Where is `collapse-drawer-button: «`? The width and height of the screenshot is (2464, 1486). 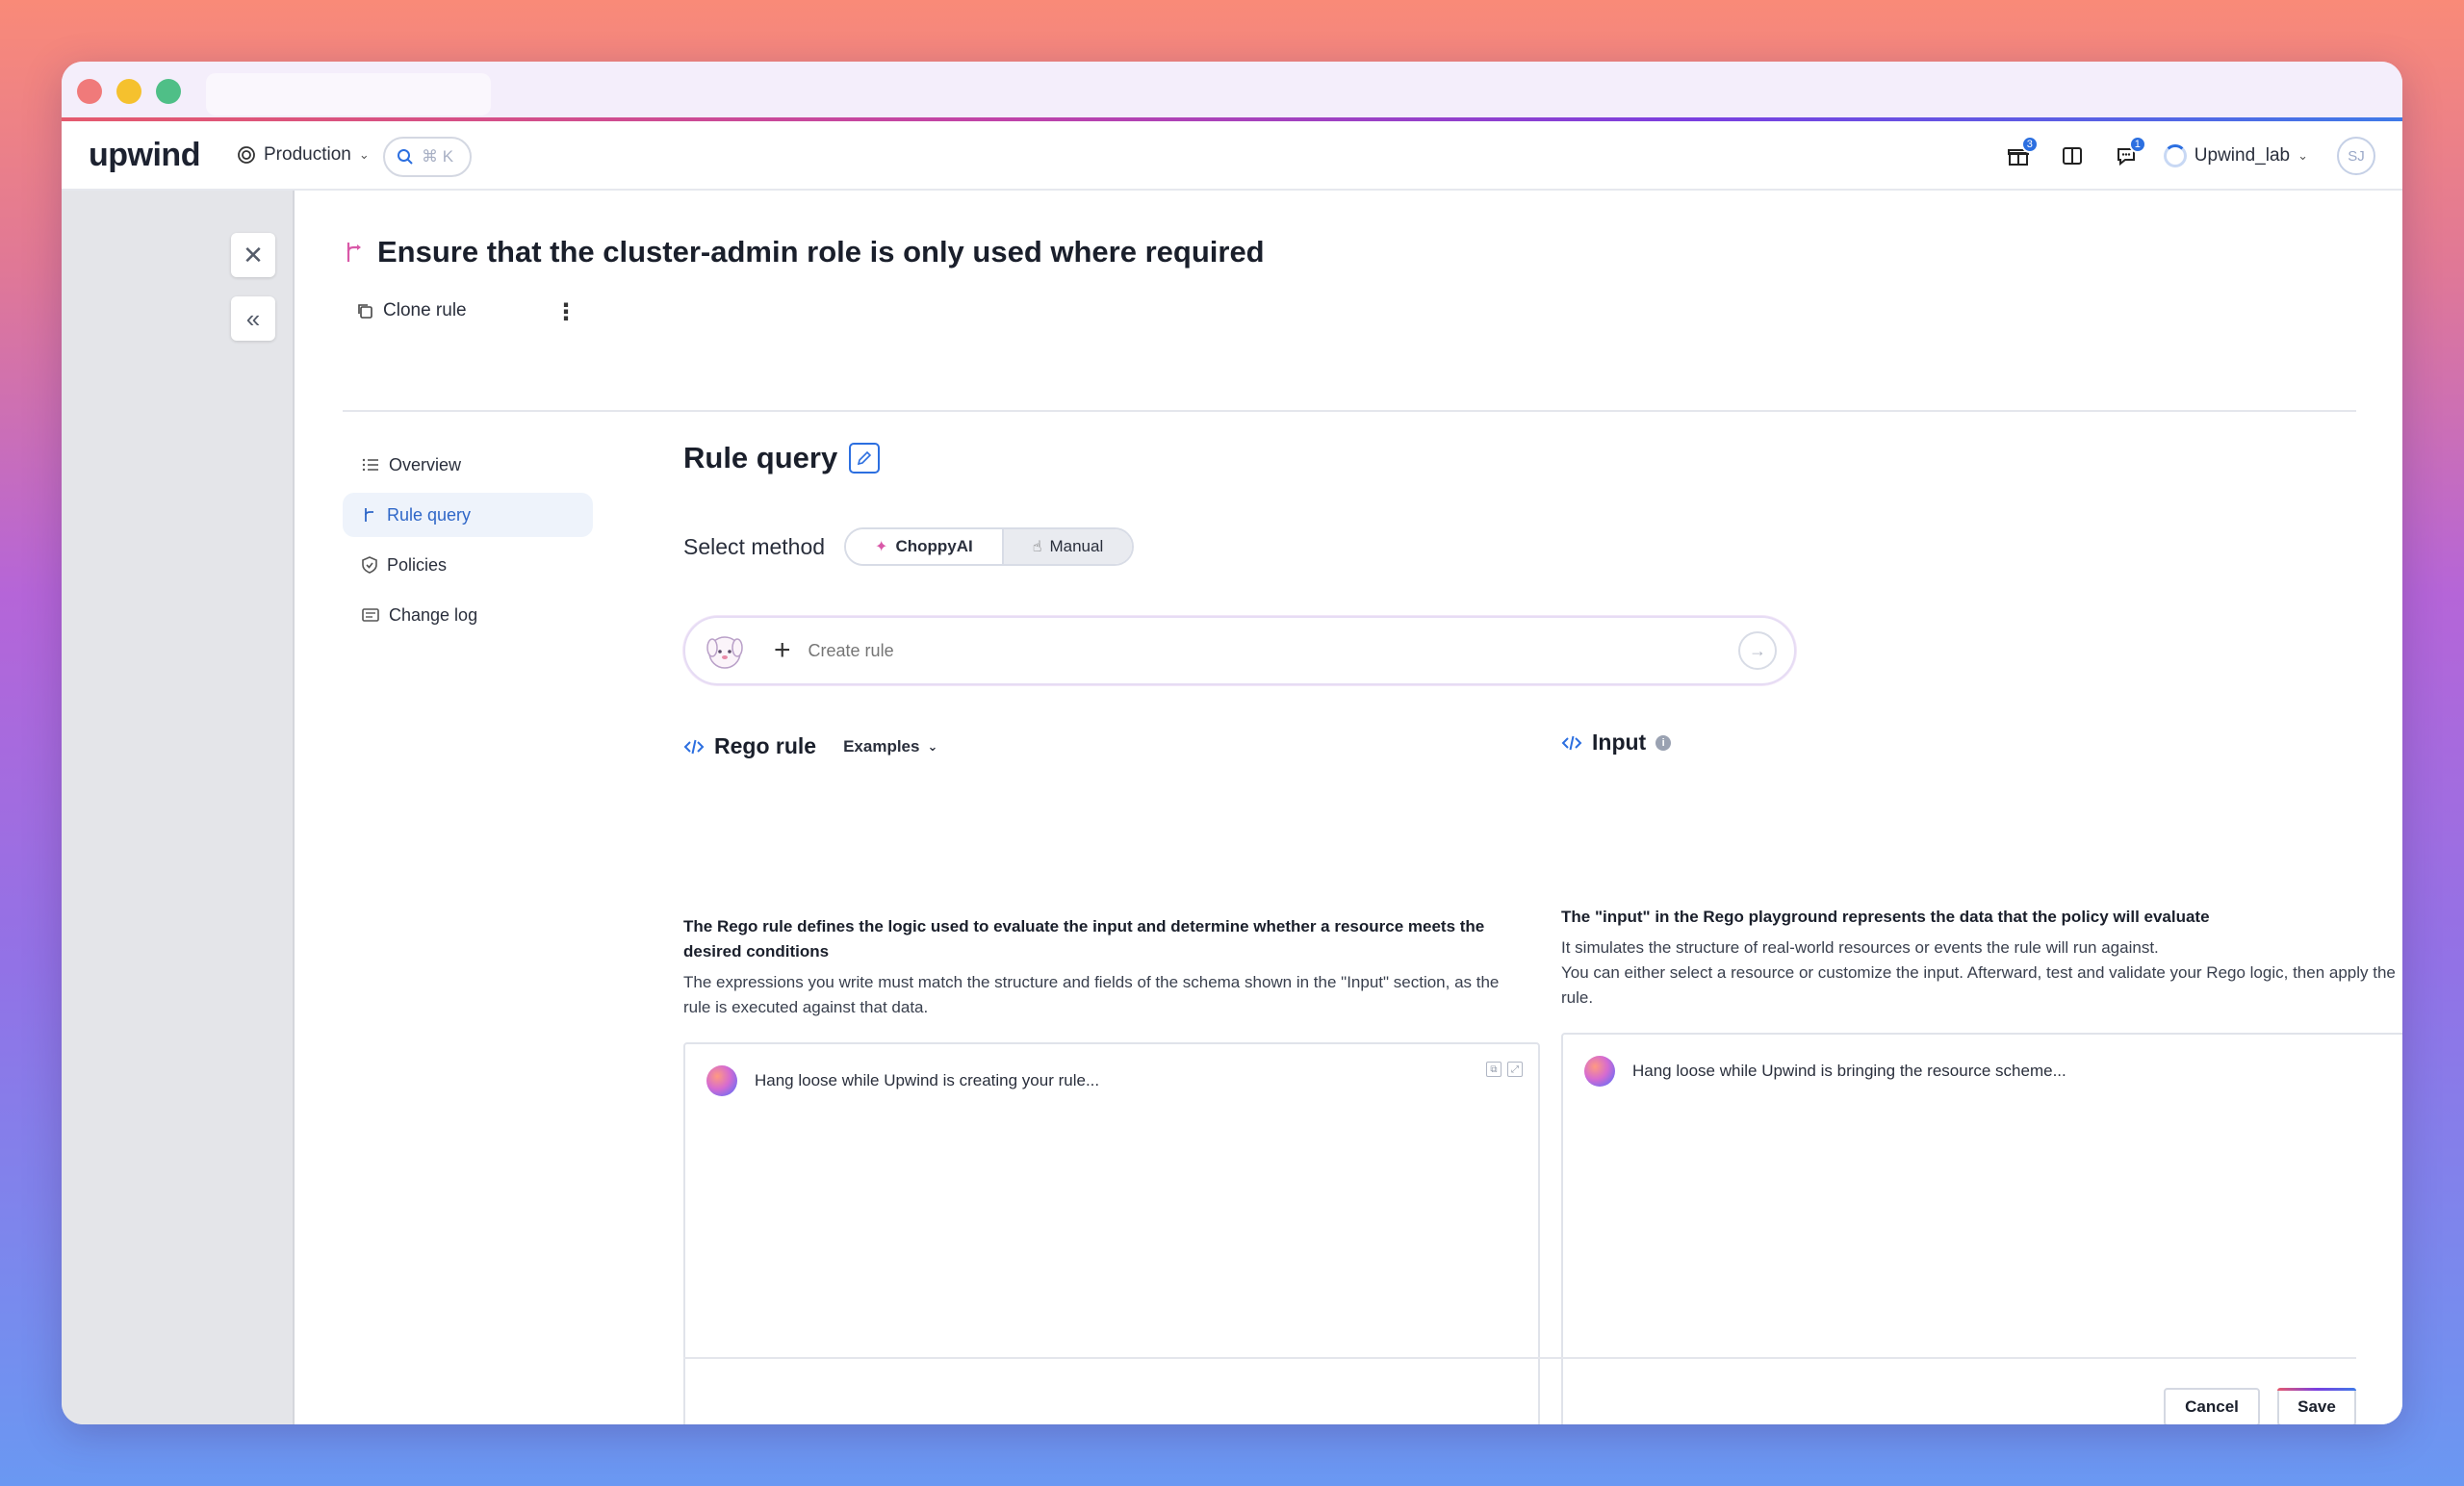 collapse-drawer-button: « is located at coordinates (253, 319).